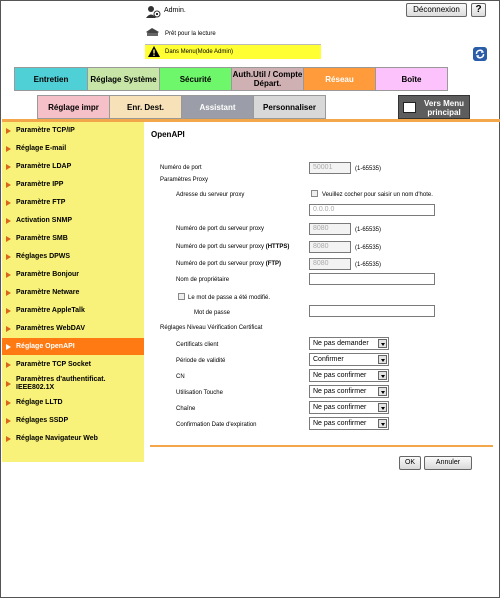  What do you see at coordinates (181, 296) in the screenshot?
I see `password-changed-checkbox` at bounding box center [181, 296].